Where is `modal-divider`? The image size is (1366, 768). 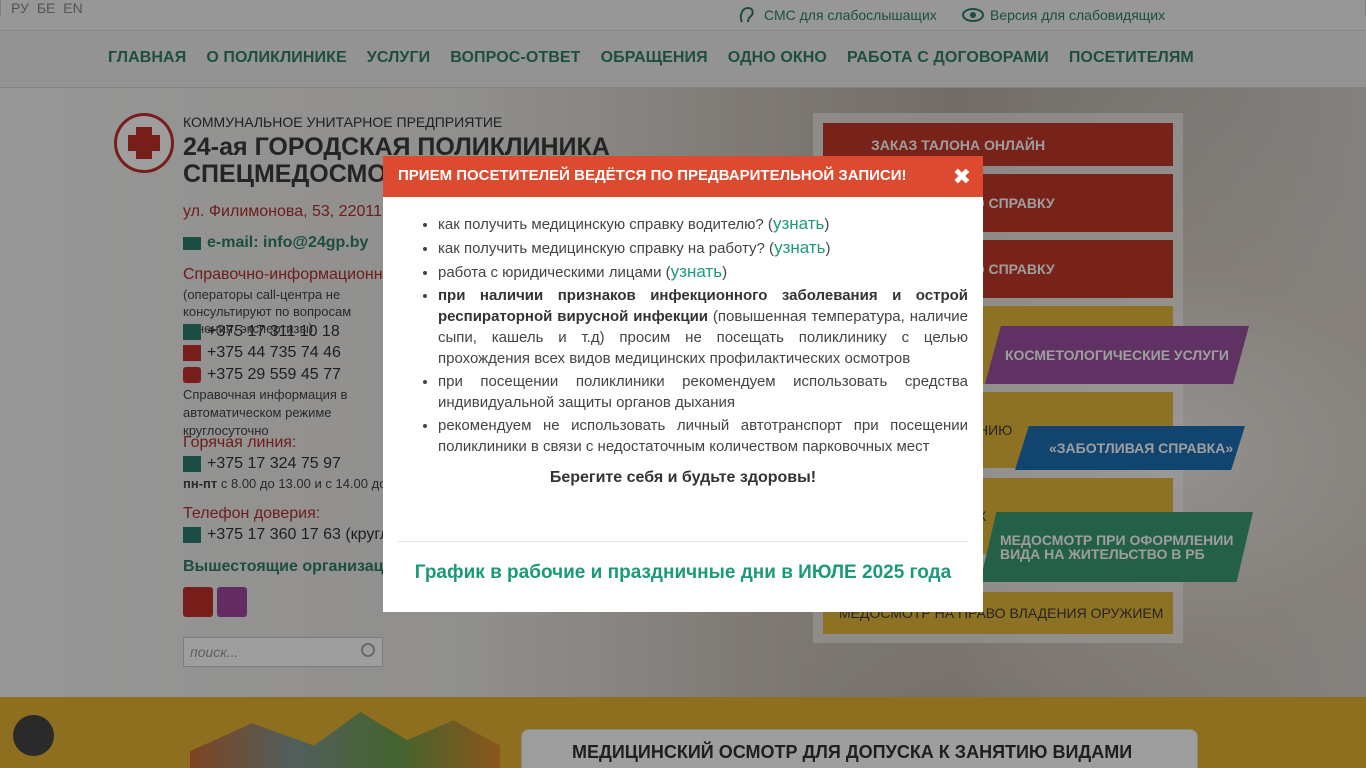
modal-divider is located at coordinates (683, 541).